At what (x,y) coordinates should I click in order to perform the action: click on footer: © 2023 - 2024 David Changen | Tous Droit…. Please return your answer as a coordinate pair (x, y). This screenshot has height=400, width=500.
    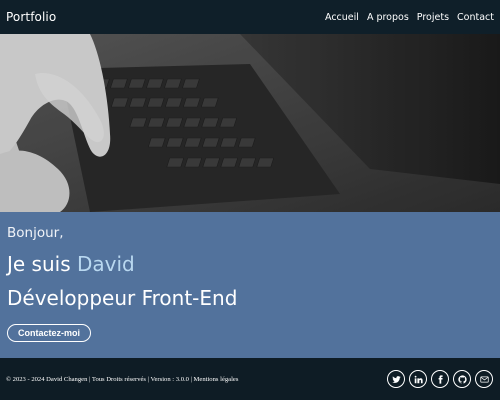
    Looking at the image, I should click on (250, 379).